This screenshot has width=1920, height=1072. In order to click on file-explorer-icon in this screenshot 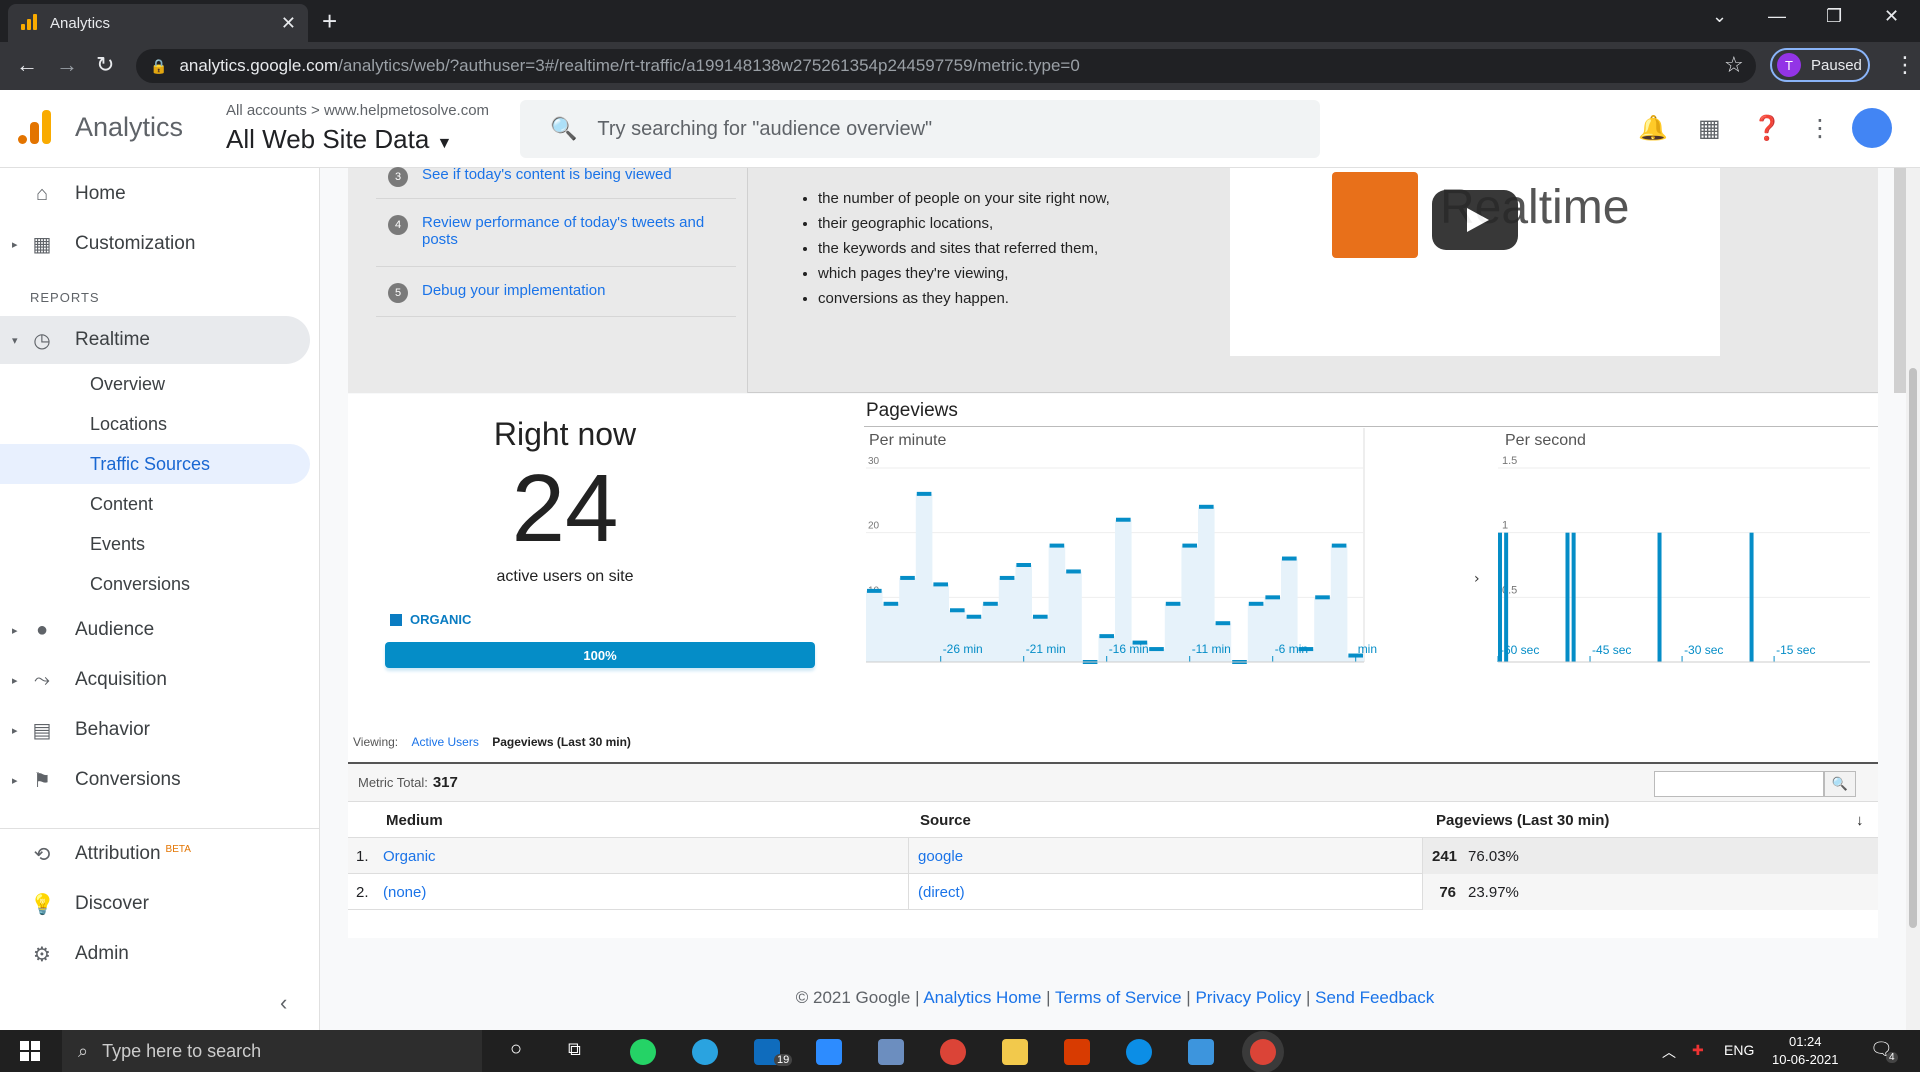, I will do `click(1015, 1052)`.